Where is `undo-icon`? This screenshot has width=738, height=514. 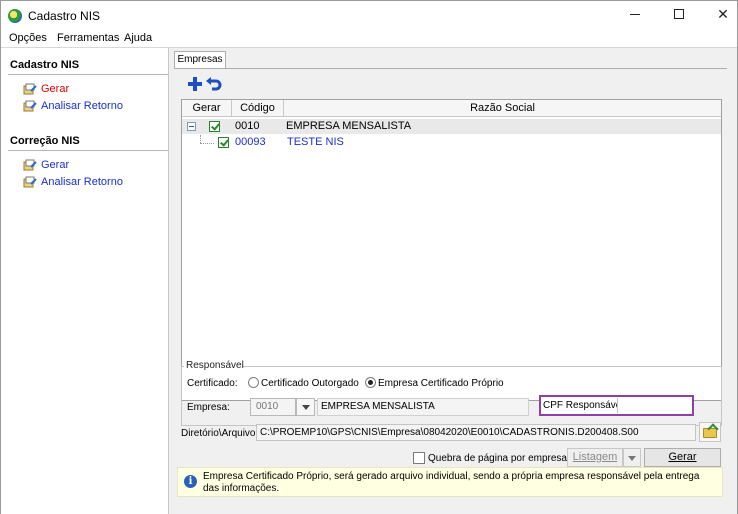
undo-icon is located at coordinates (214, 84).